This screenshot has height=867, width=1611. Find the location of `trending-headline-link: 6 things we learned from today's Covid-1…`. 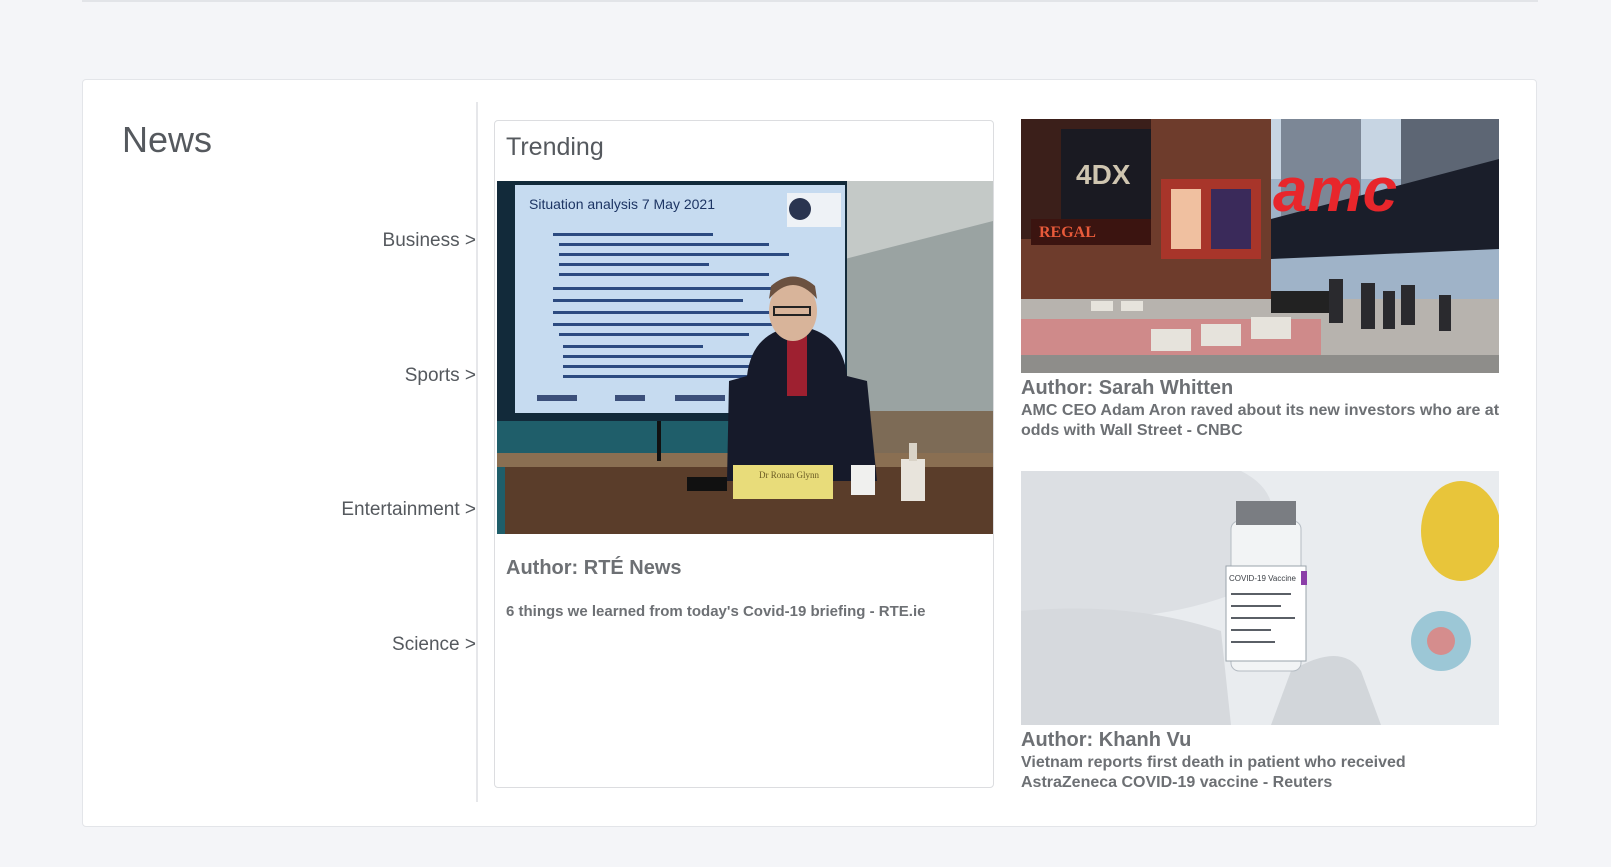

trending-headline-link: 6 things we learned from today's Covid-1… is located at coordinates (715, 611).